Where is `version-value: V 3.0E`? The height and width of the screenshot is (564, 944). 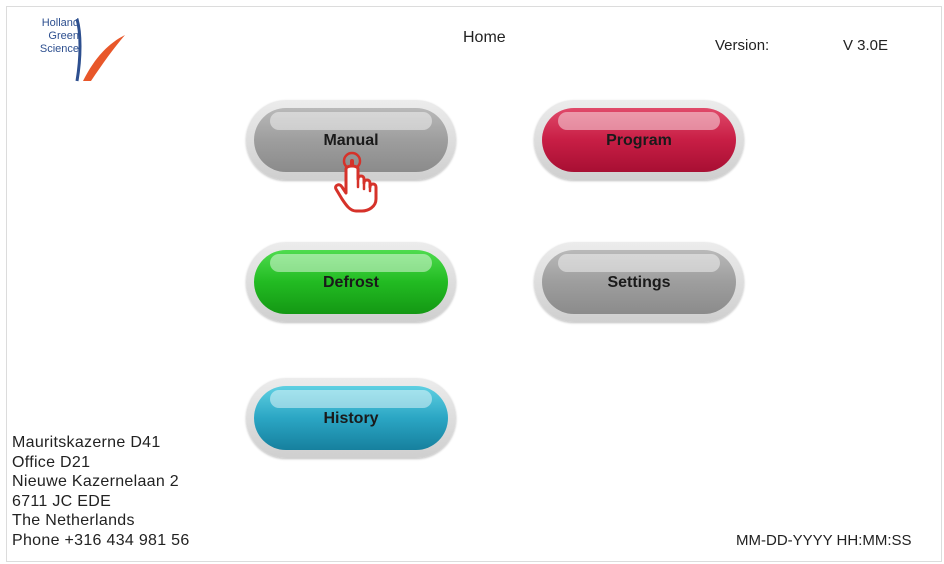 version-value: V 3.0E is located at coordinates (866, 45).